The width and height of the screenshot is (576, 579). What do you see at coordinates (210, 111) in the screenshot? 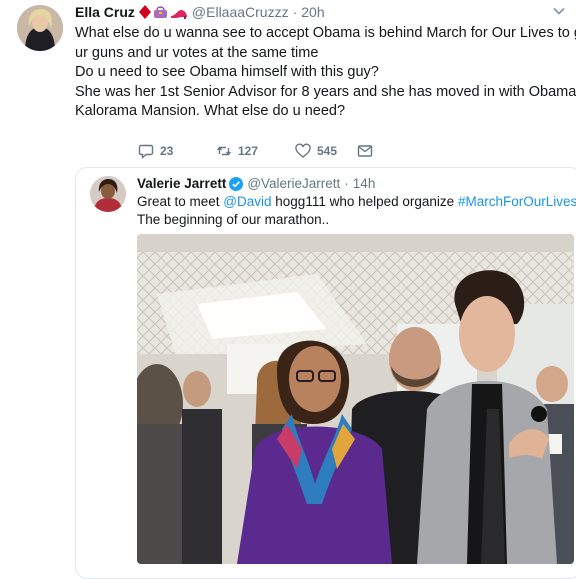
I see `tweet-line: Kalorama Mansion. What else do u need?` at bounding box center [210, 111].